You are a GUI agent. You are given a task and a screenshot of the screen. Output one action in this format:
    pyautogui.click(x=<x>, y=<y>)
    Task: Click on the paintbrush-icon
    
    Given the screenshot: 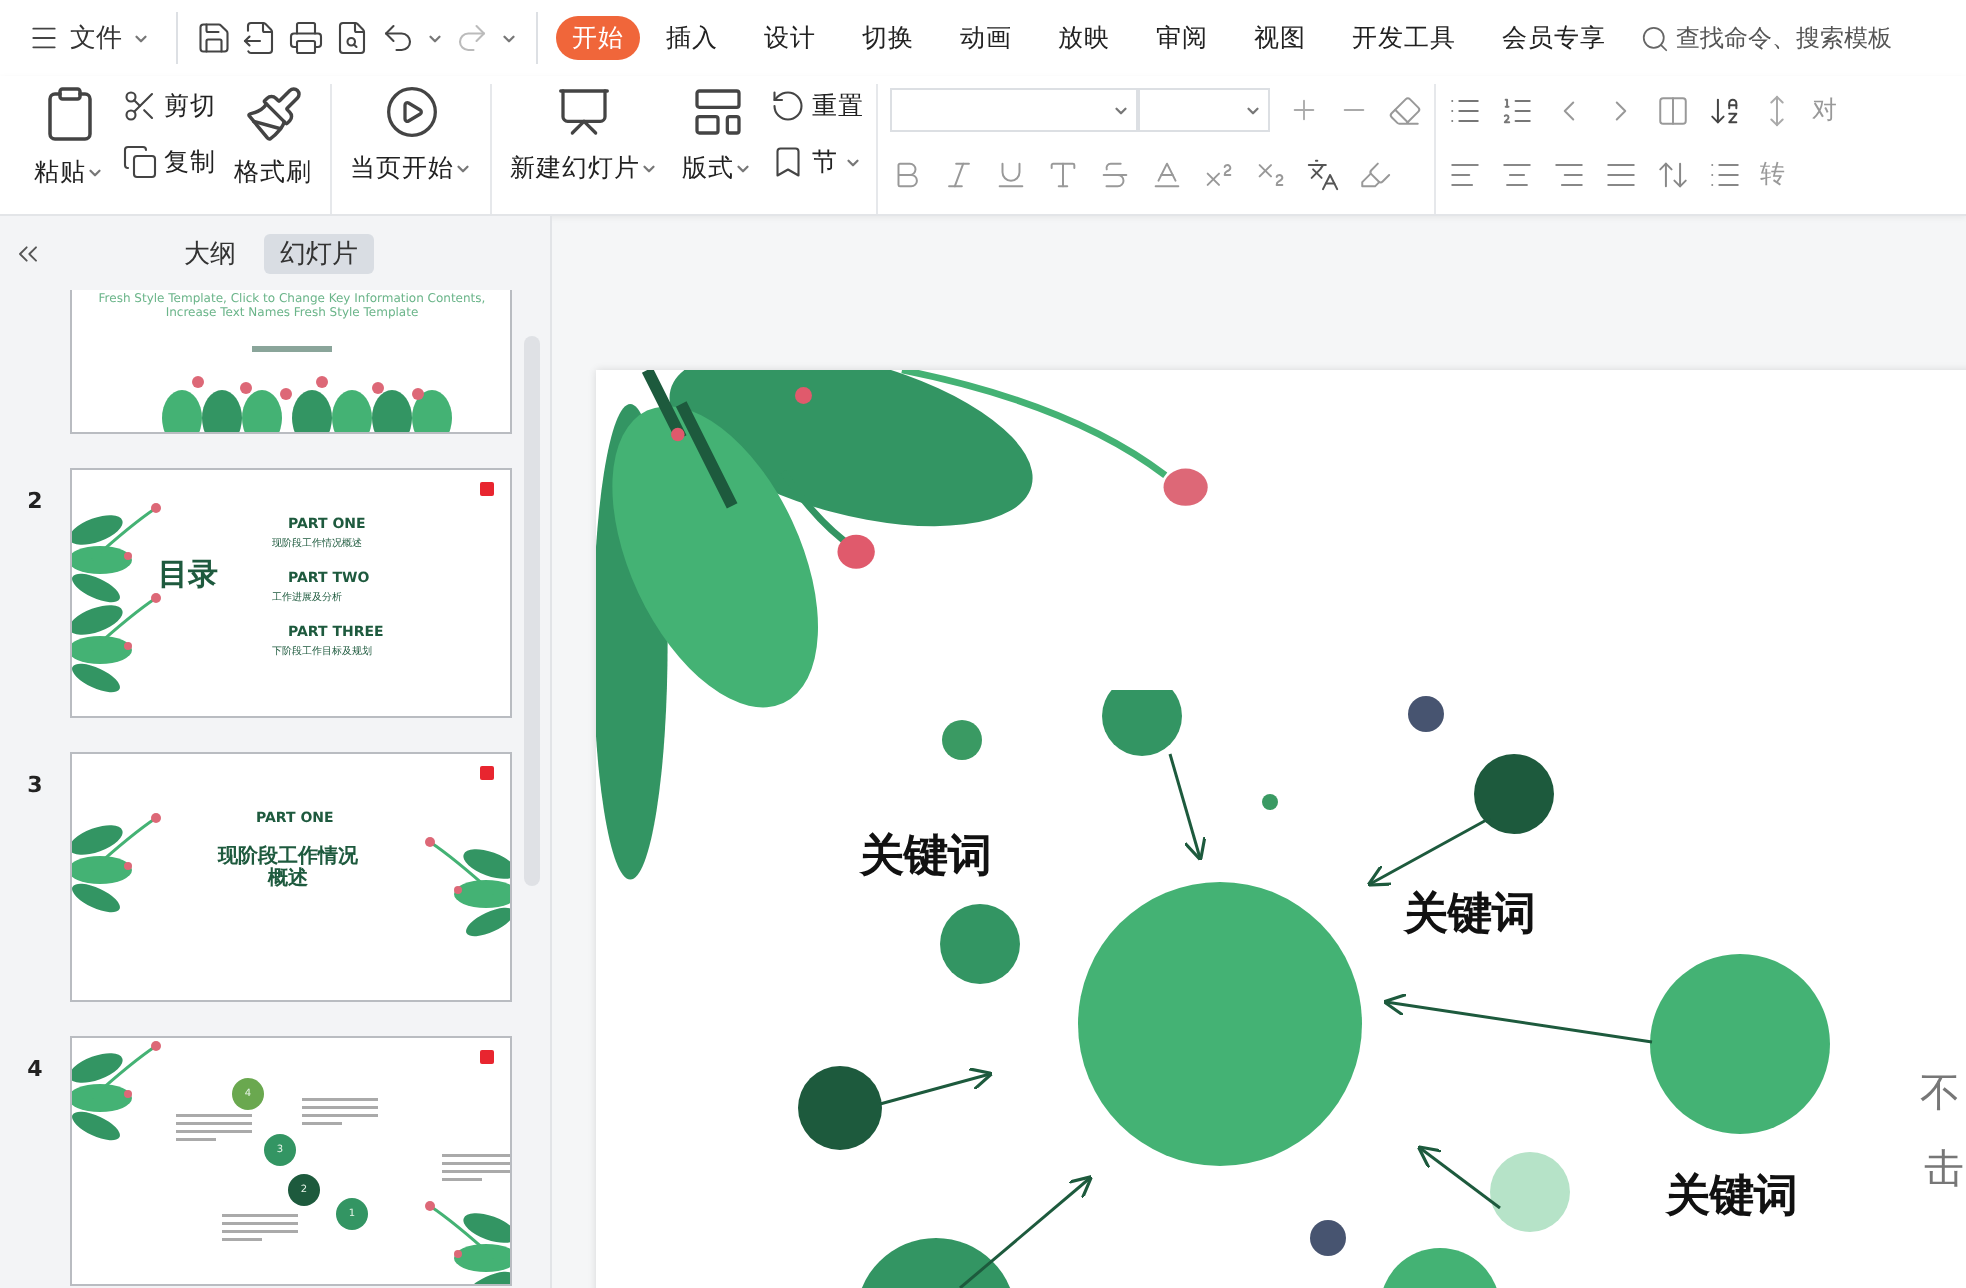 What is the action you would take?
    pyautogui.click(x=273, y=114)
    